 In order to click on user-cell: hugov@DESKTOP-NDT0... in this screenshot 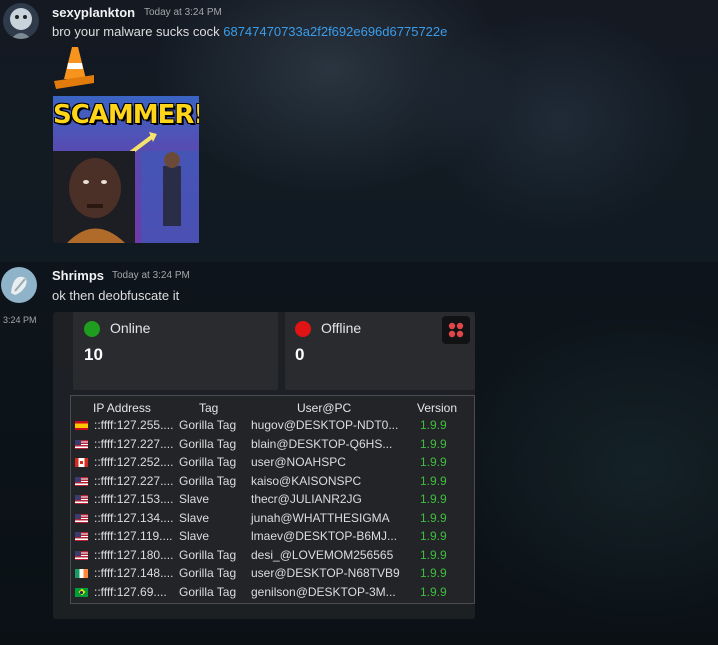, I will do `click(325, 425)`.